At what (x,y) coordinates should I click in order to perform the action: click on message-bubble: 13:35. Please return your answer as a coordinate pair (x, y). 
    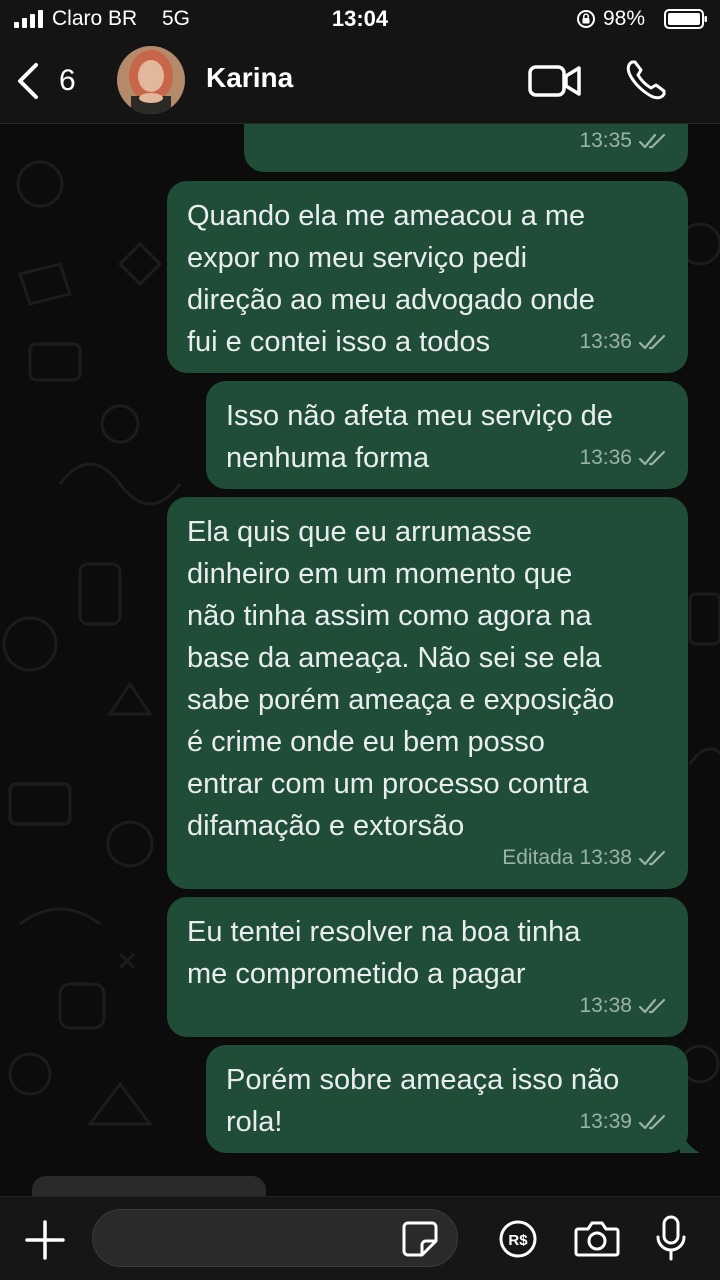
    Looking at the image, I should click on (466, 148).